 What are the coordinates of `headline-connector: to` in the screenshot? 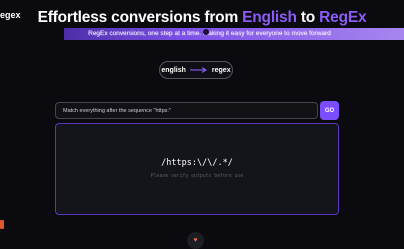 It's located at (308, 17).